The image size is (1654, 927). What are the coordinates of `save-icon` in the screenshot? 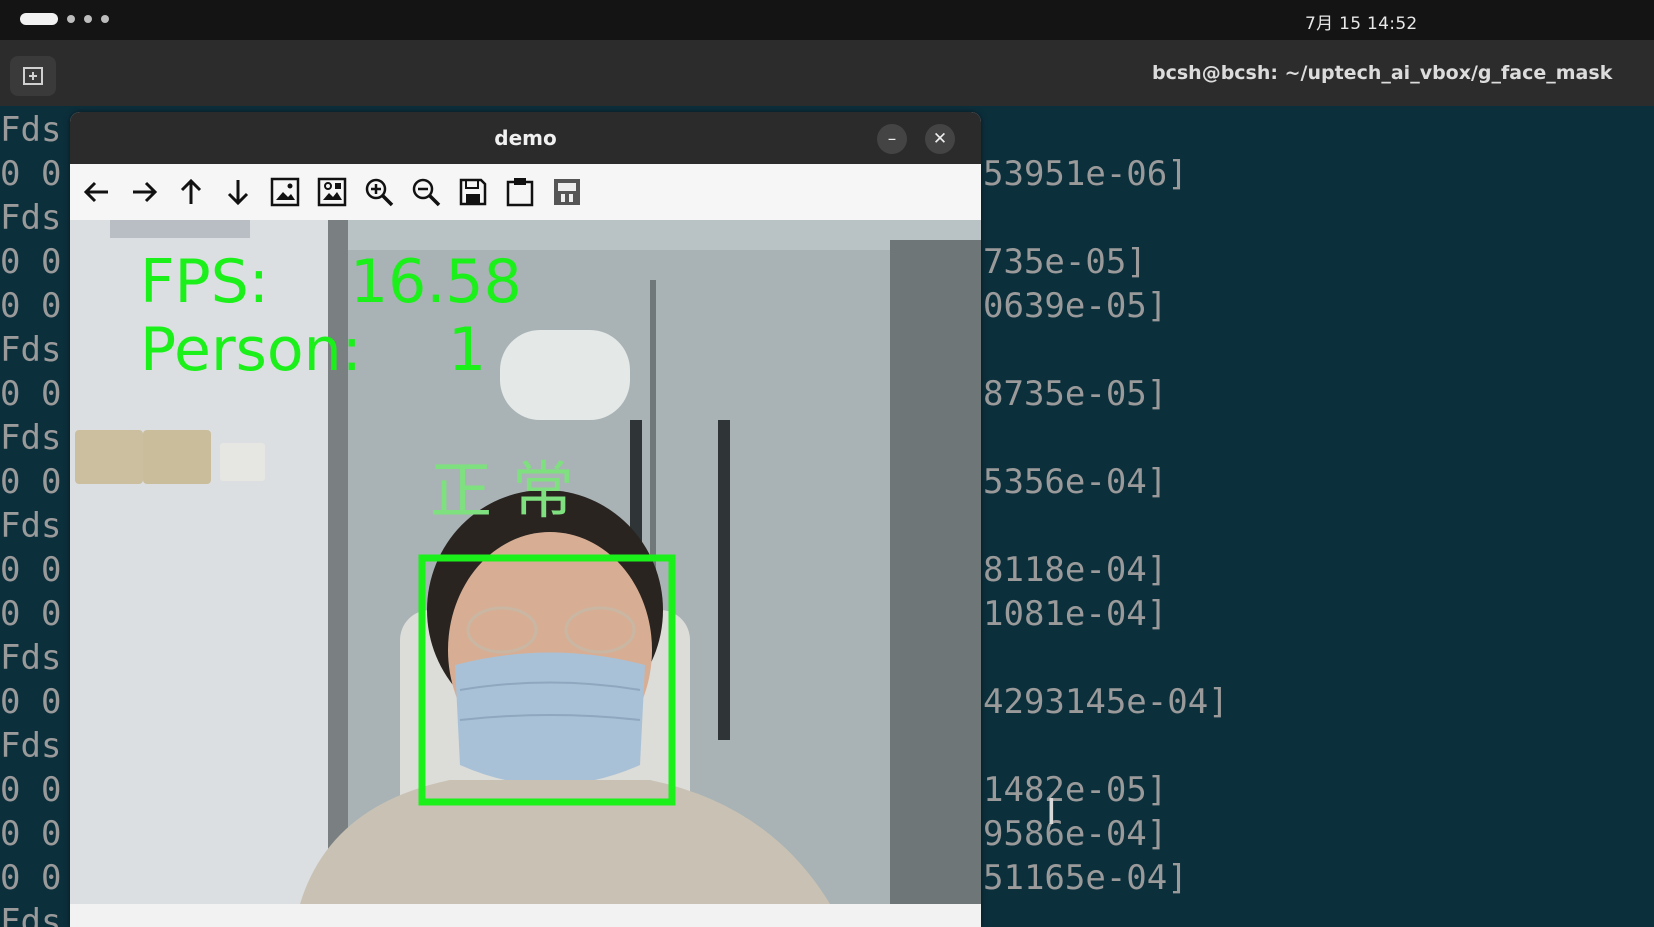 It's located at (473, 192).